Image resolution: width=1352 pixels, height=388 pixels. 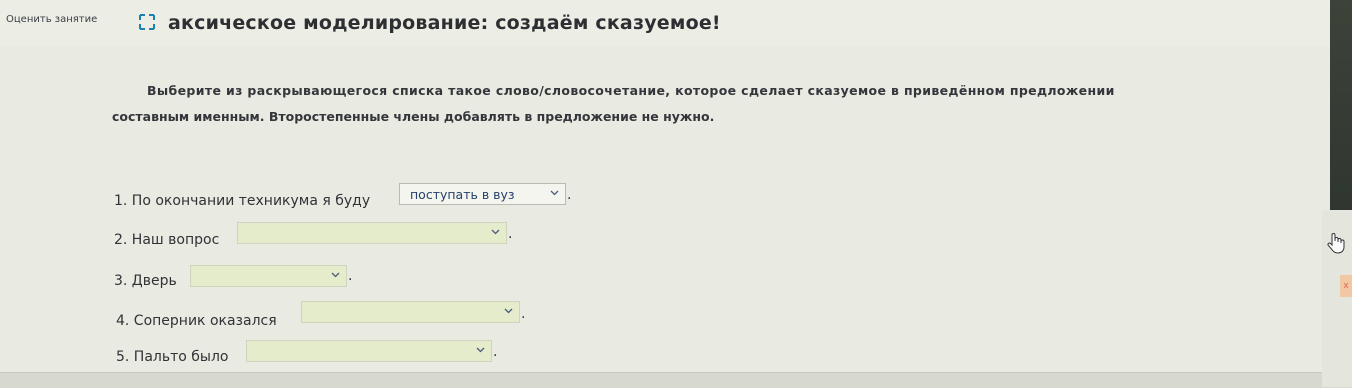 What do you see at coordinates (372, 233) in the screenshot?
I see `task-2-dropdown` at bounding box center [372, 233].